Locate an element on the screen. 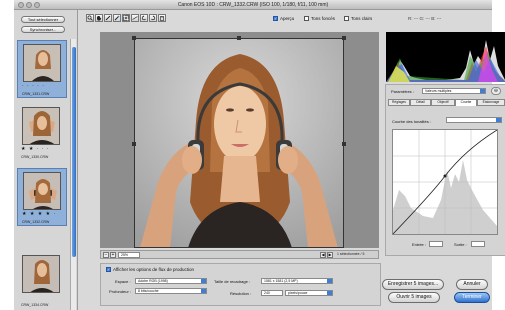 This screenshot has height=310, width=505. shadows-checkbox is located at coordinates (306, 19).